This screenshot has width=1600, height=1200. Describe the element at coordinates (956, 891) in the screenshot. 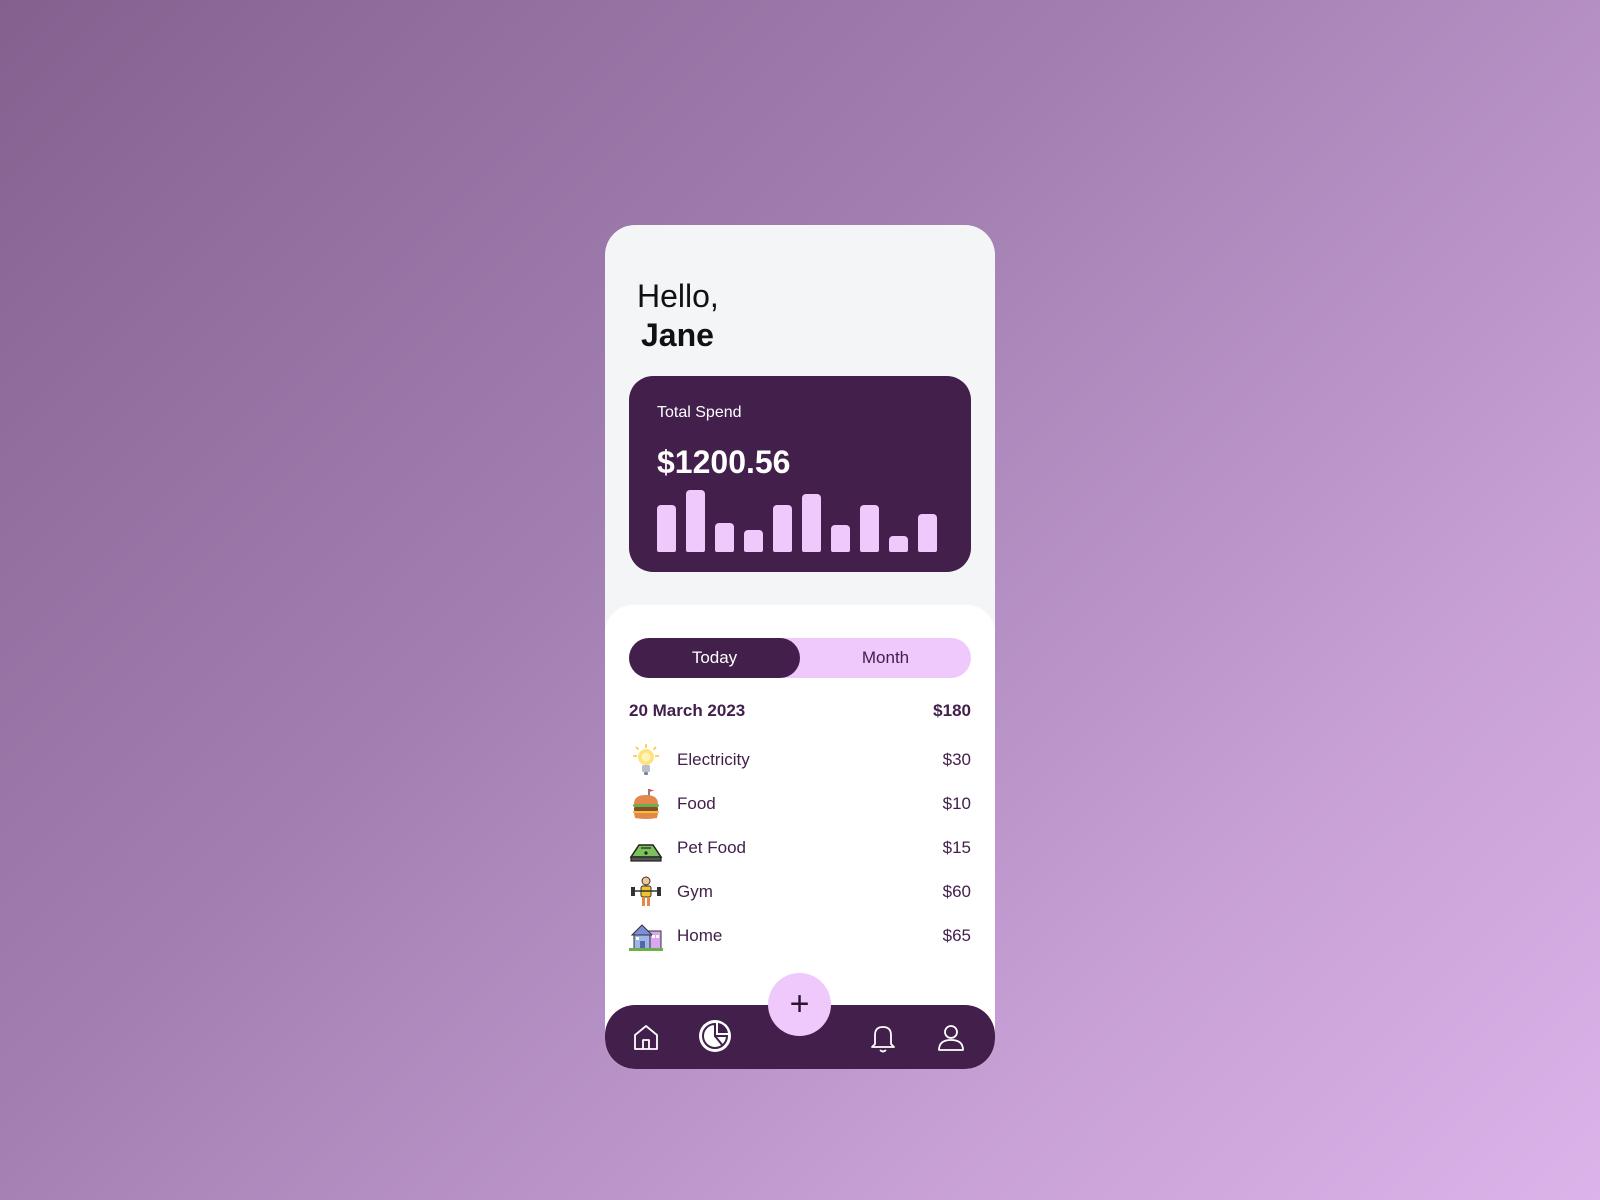

I see `expense-amount: $60` at that location.